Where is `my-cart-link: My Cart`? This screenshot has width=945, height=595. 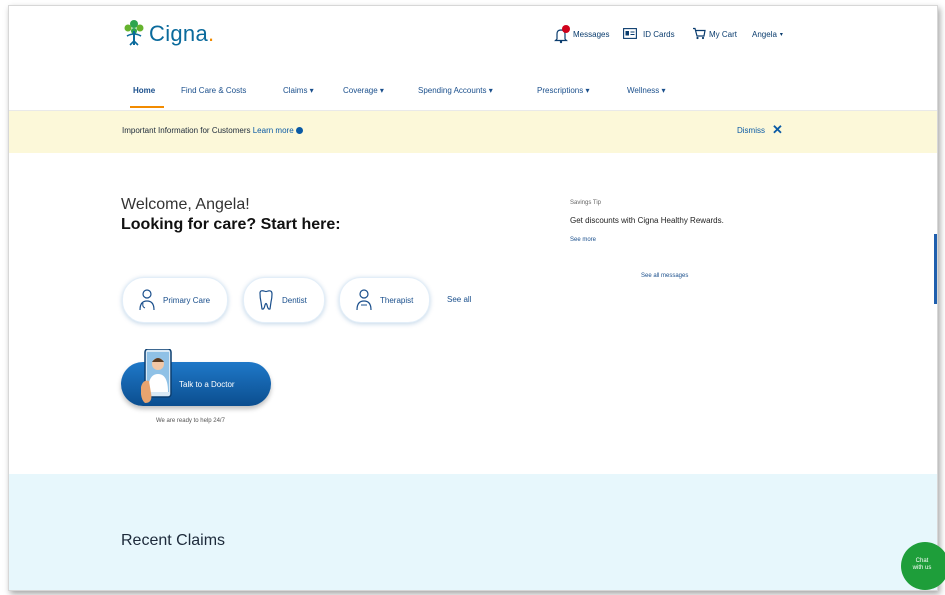 my-cart-link: My Cart is located at coordinates (723, 34).